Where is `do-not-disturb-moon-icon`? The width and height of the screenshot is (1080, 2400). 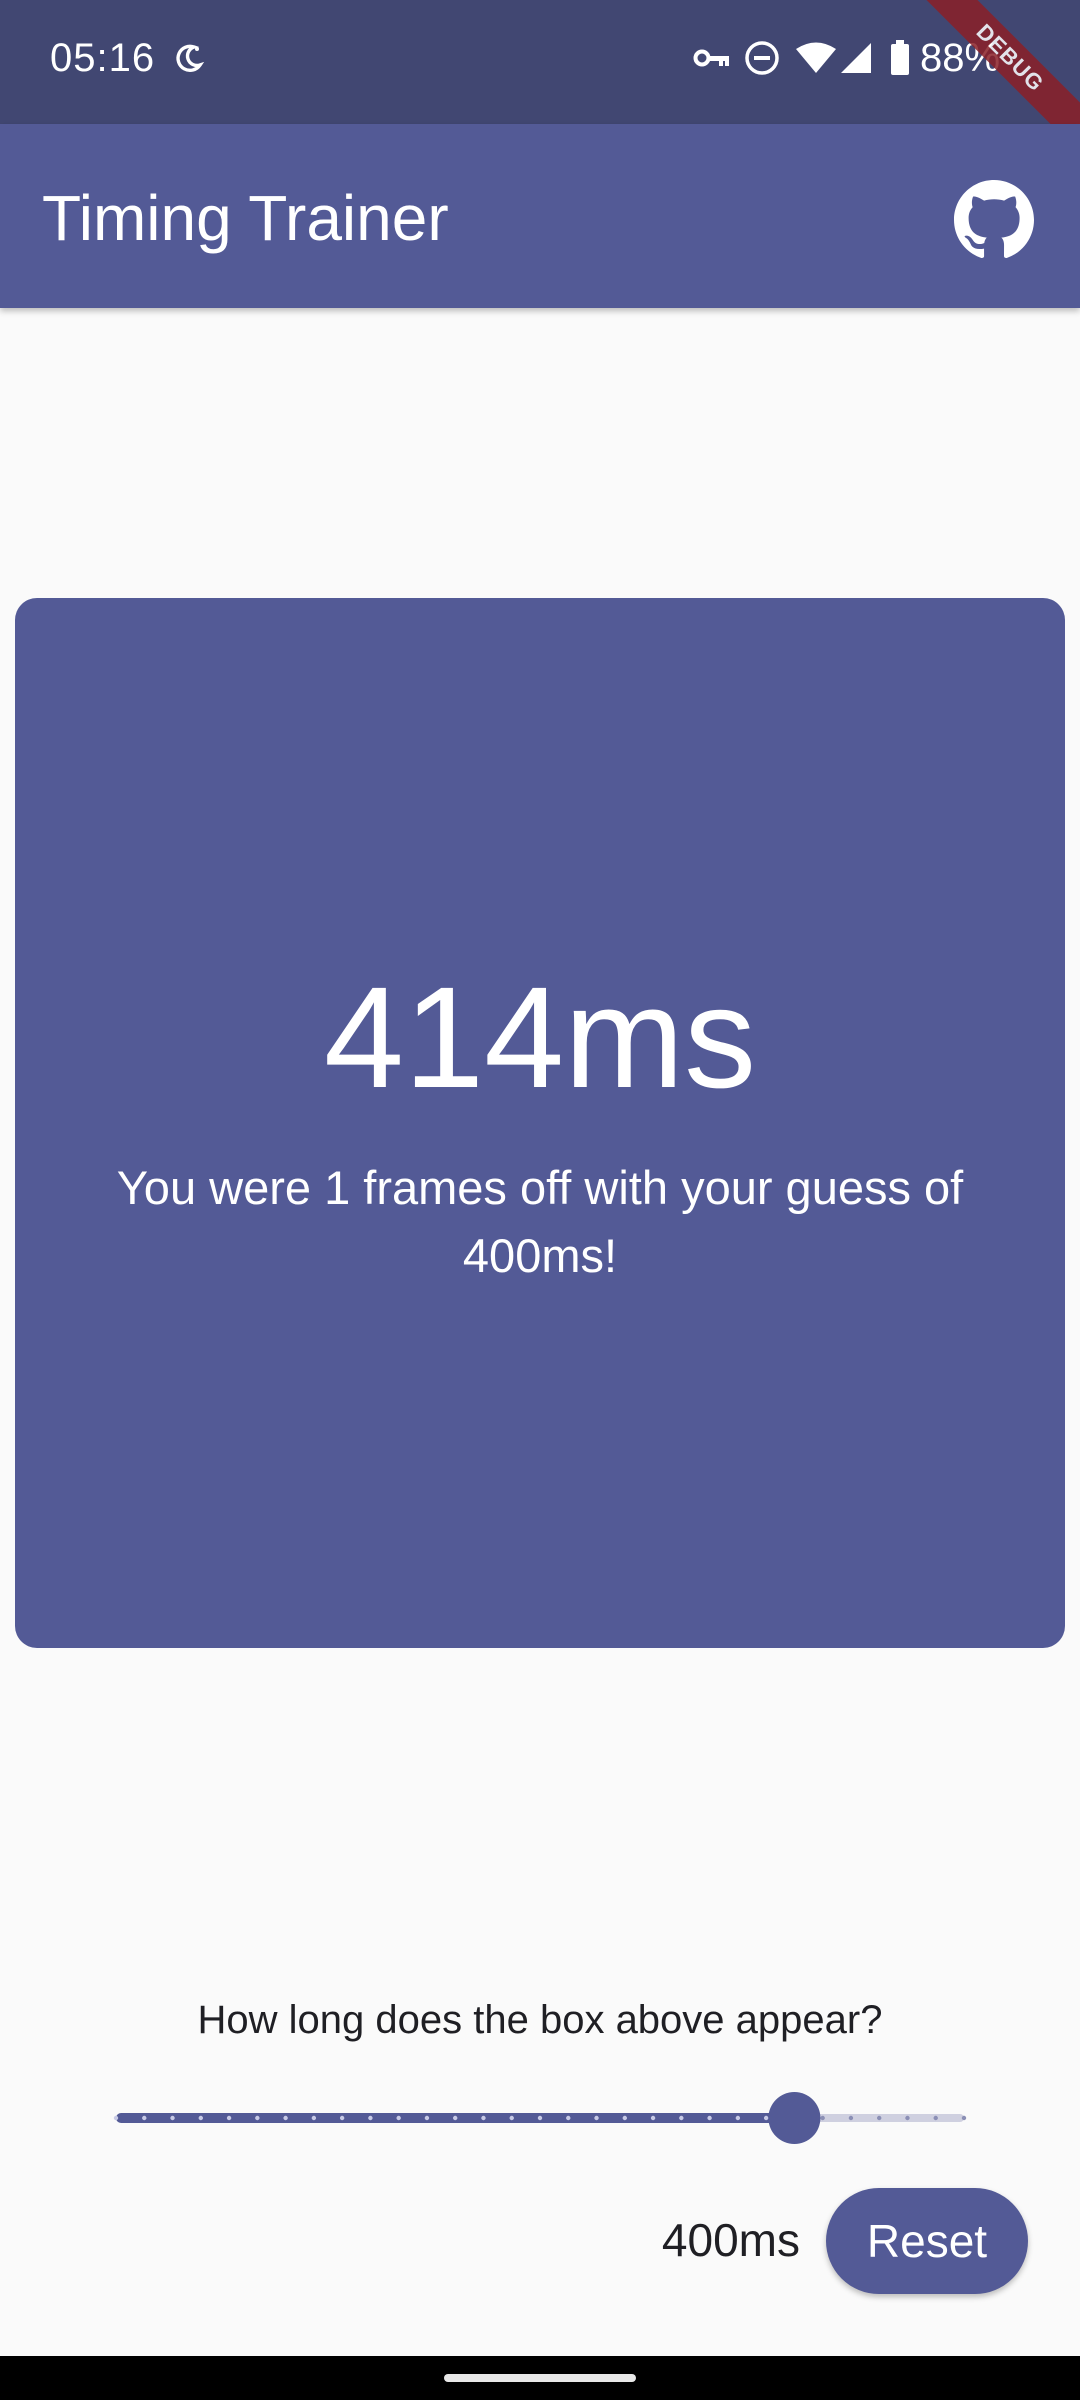 do-not-disturb-moon-icon is located at coordinates (189, 58).